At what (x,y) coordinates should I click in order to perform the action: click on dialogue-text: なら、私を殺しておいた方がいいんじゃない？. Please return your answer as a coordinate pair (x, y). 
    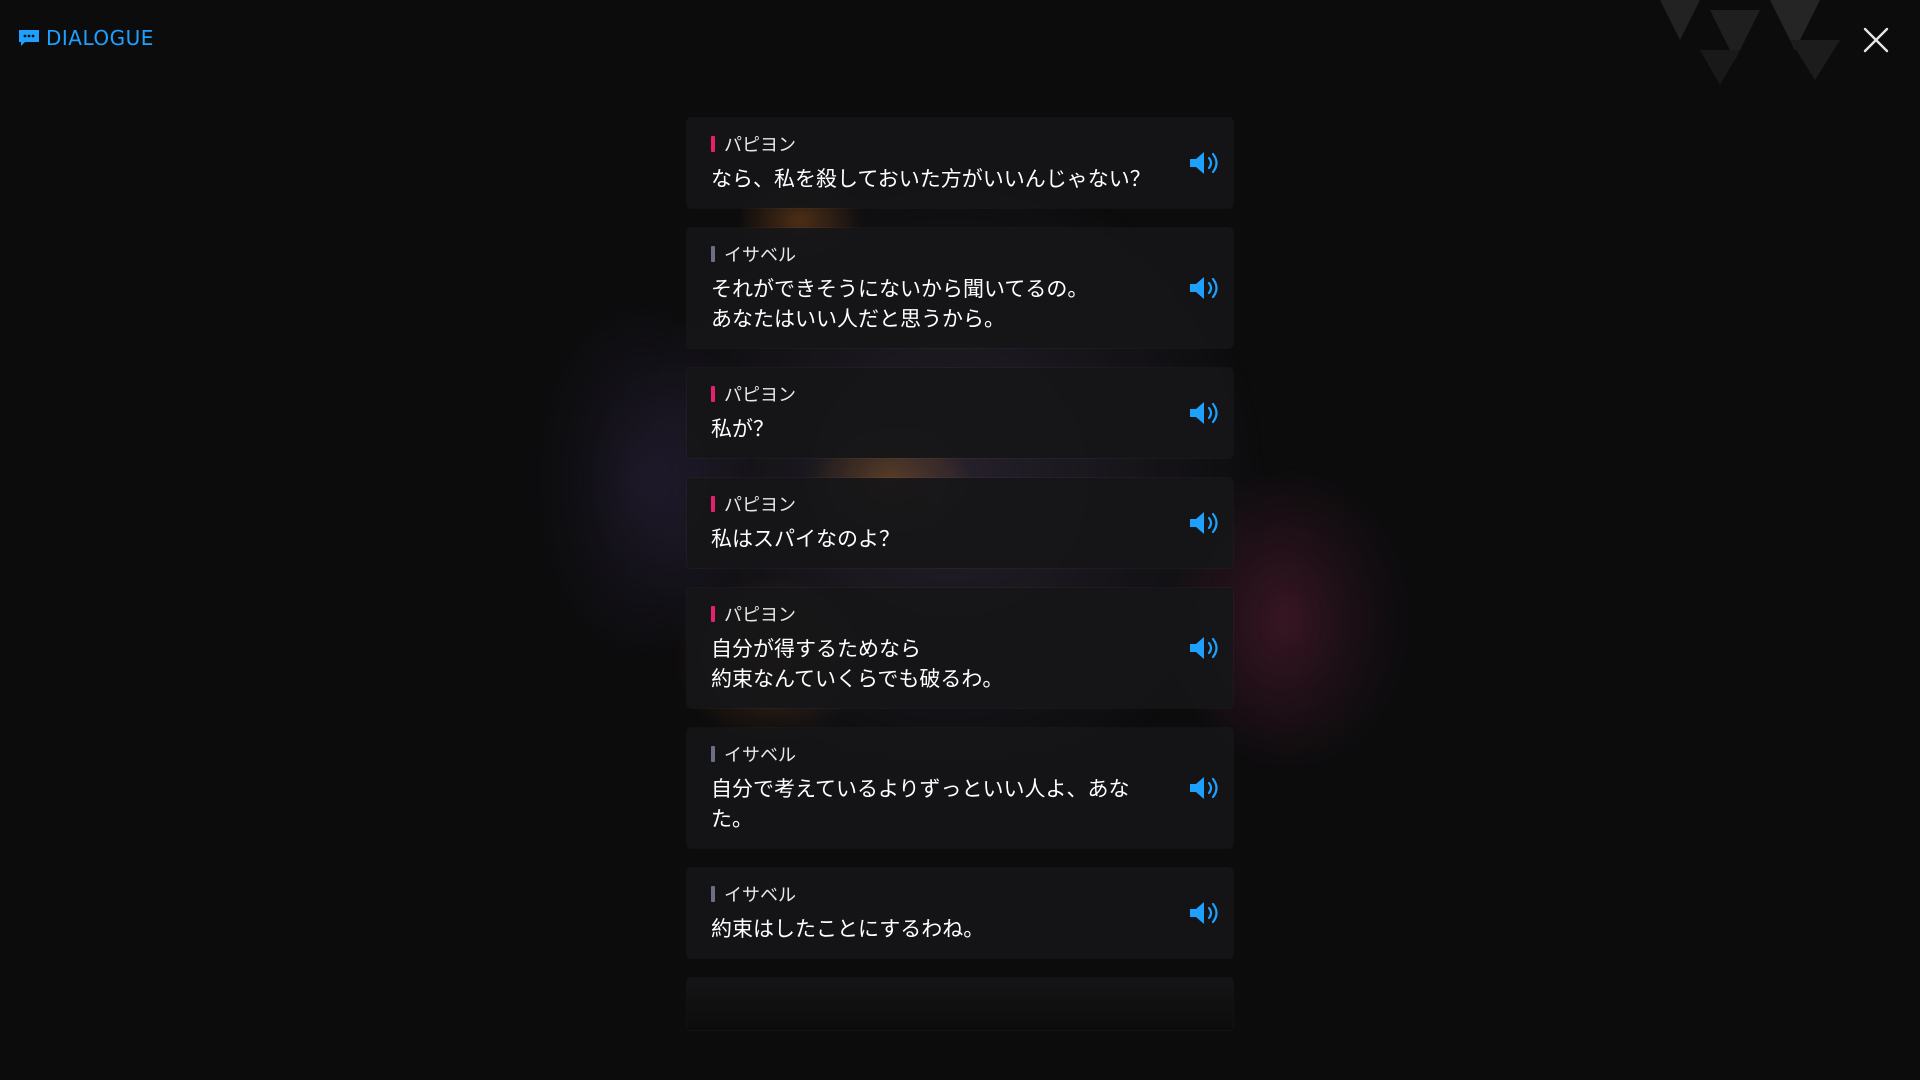
    Looking at the image, I should click on (931, 179).